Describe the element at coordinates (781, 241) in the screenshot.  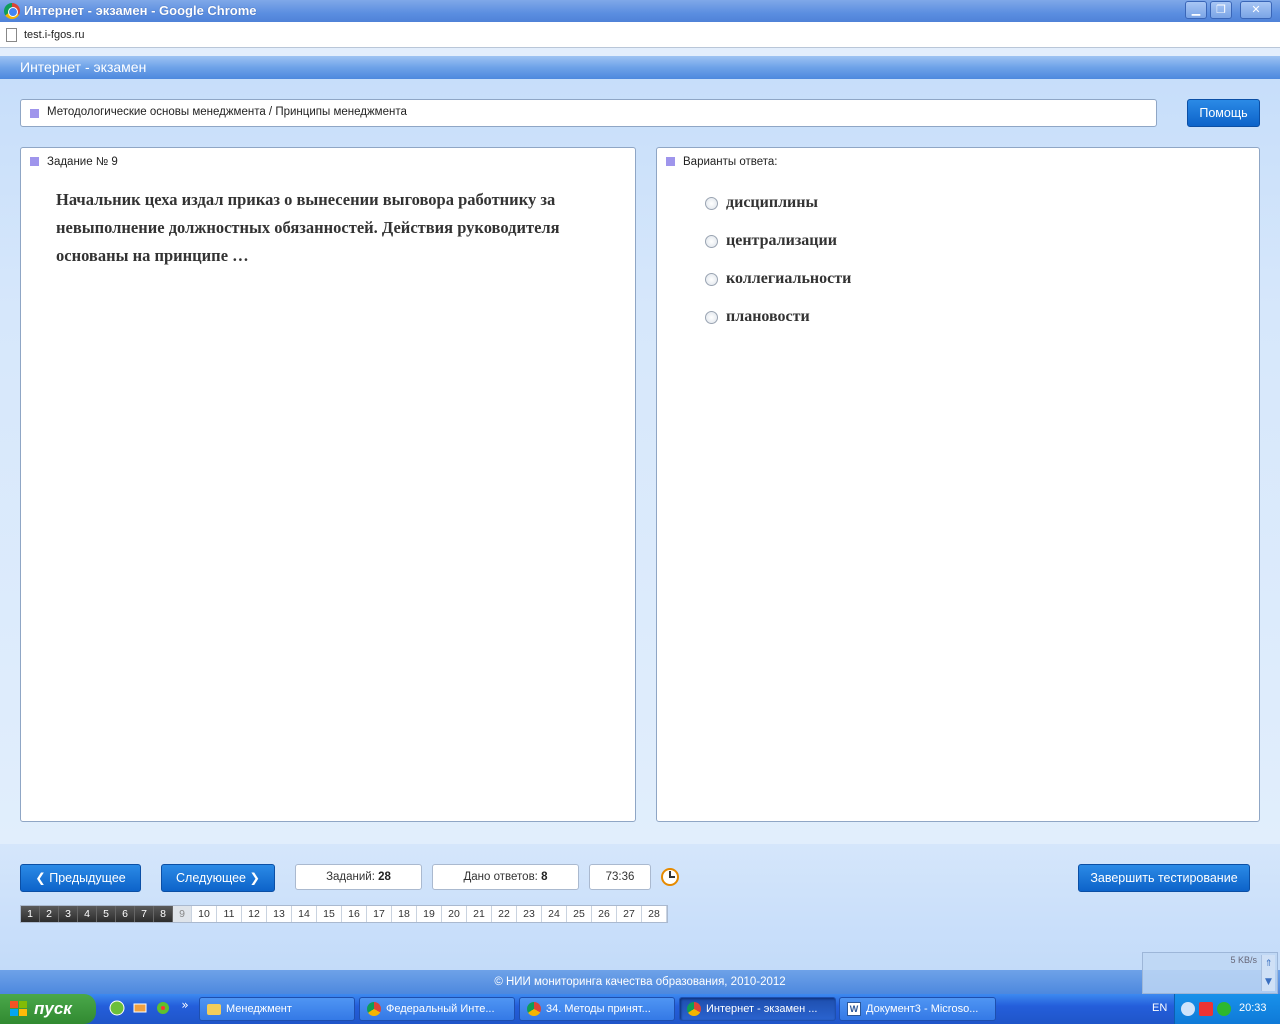
I see `answer-label: централизации` at that location.